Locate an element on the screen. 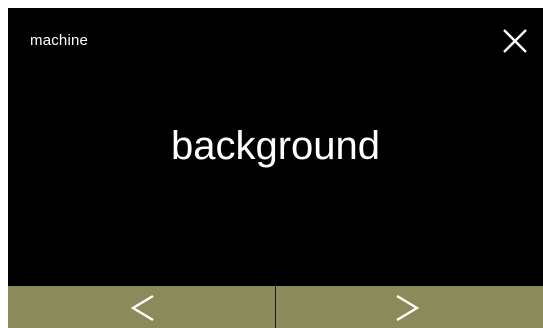 This screenshot has height=328, width=543. close-button is located at coordinates (515, 41).